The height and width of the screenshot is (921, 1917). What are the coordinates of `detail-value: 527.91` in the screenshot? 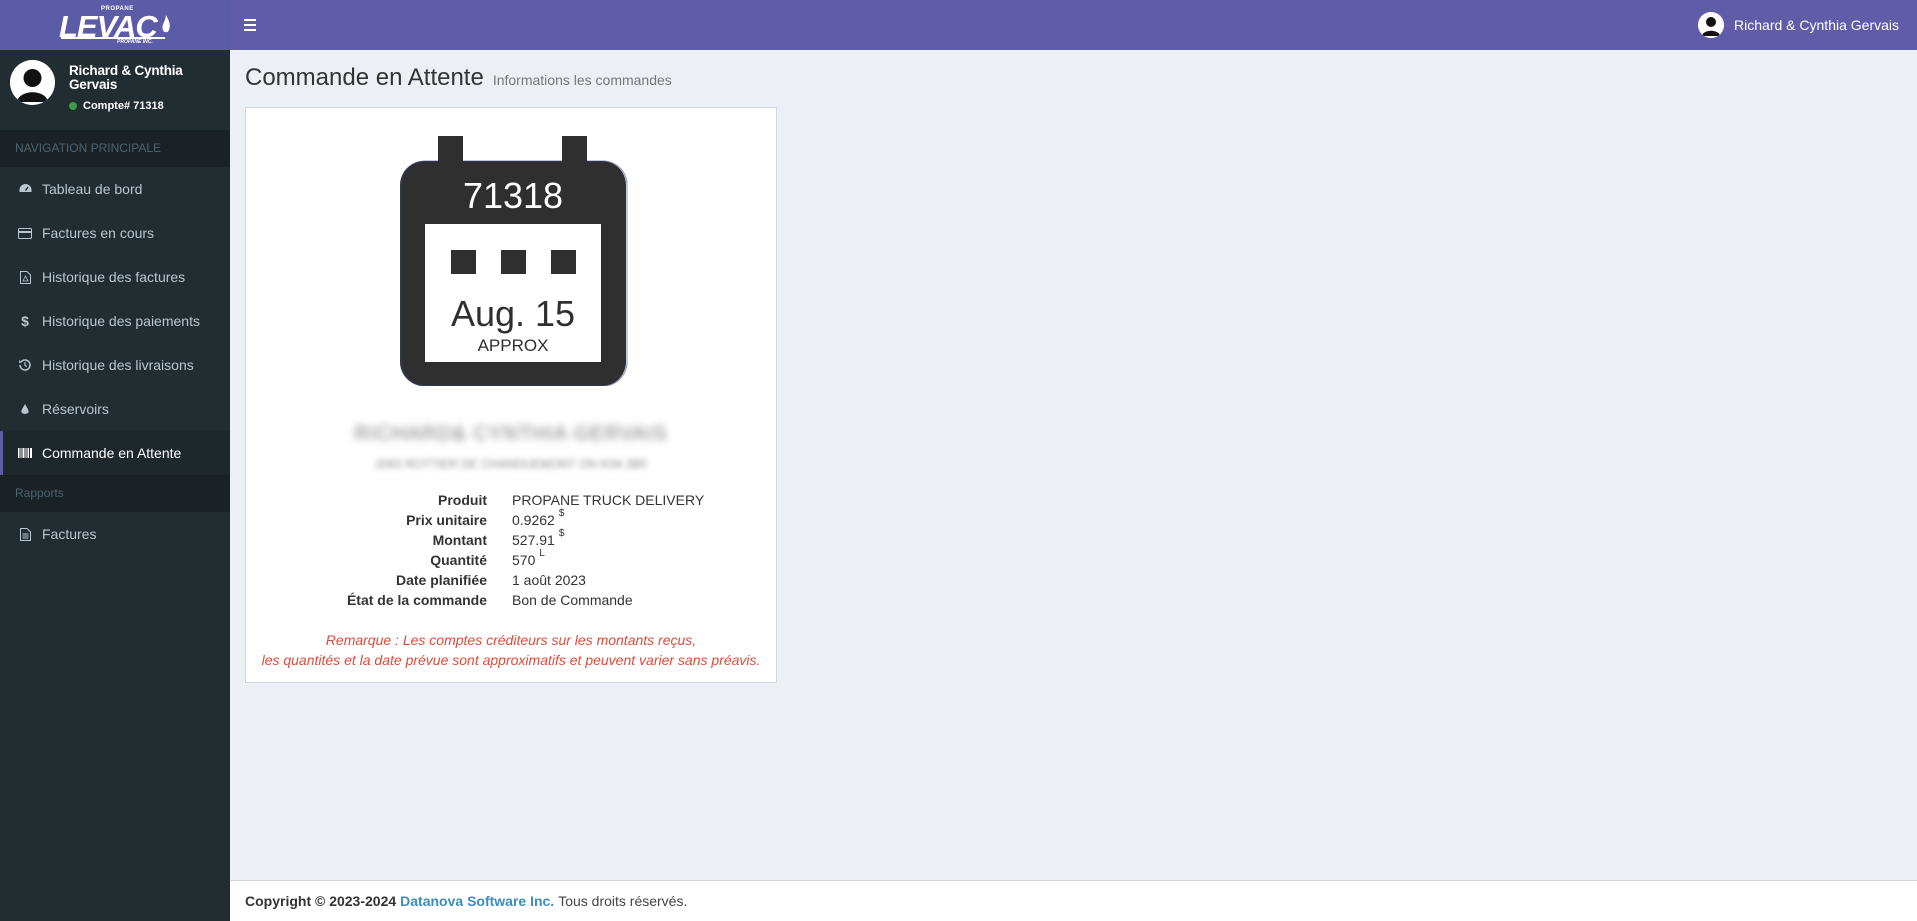 It's located at (533, 540).